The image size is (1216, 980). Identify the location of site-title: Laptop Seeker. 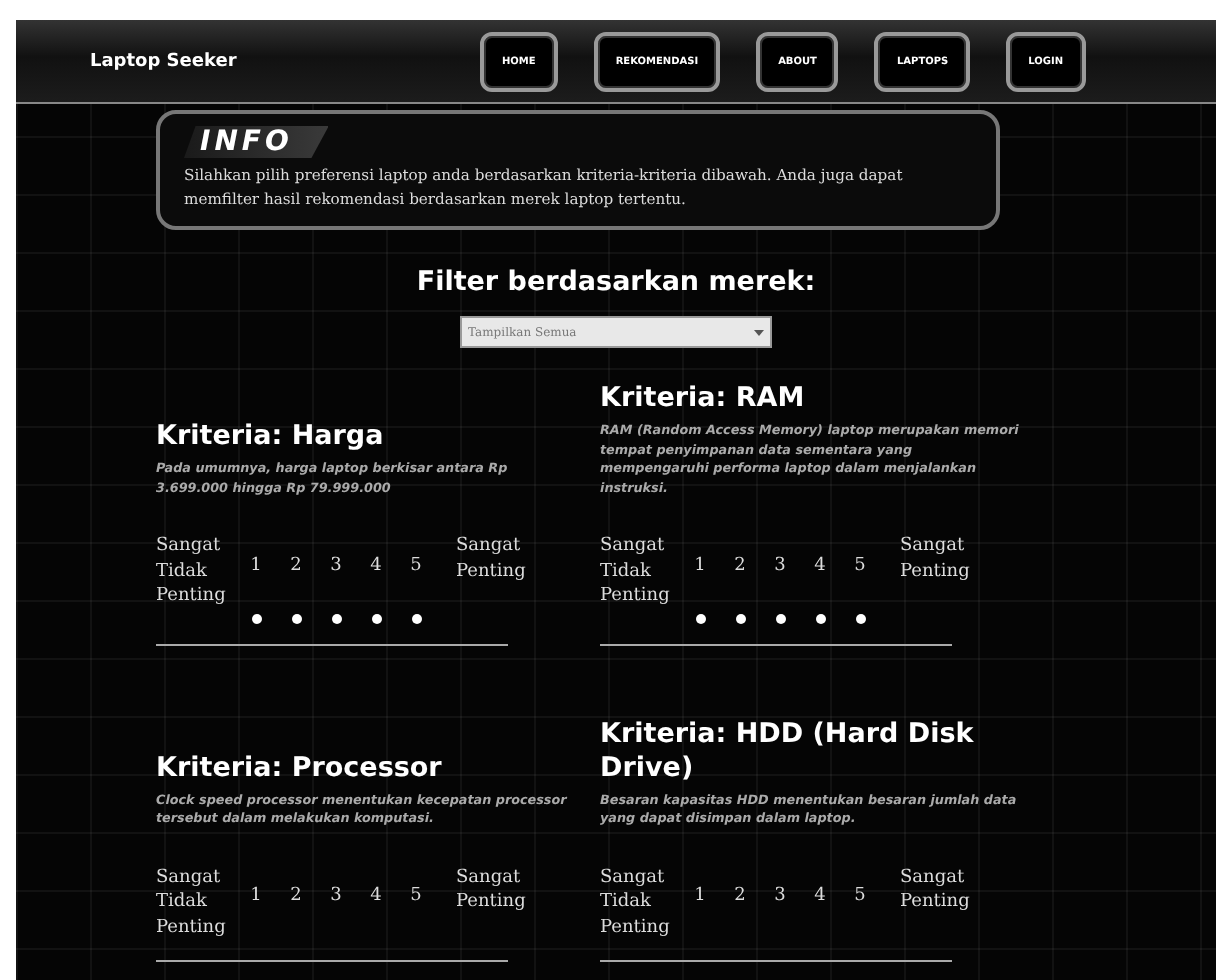
(164, 61).